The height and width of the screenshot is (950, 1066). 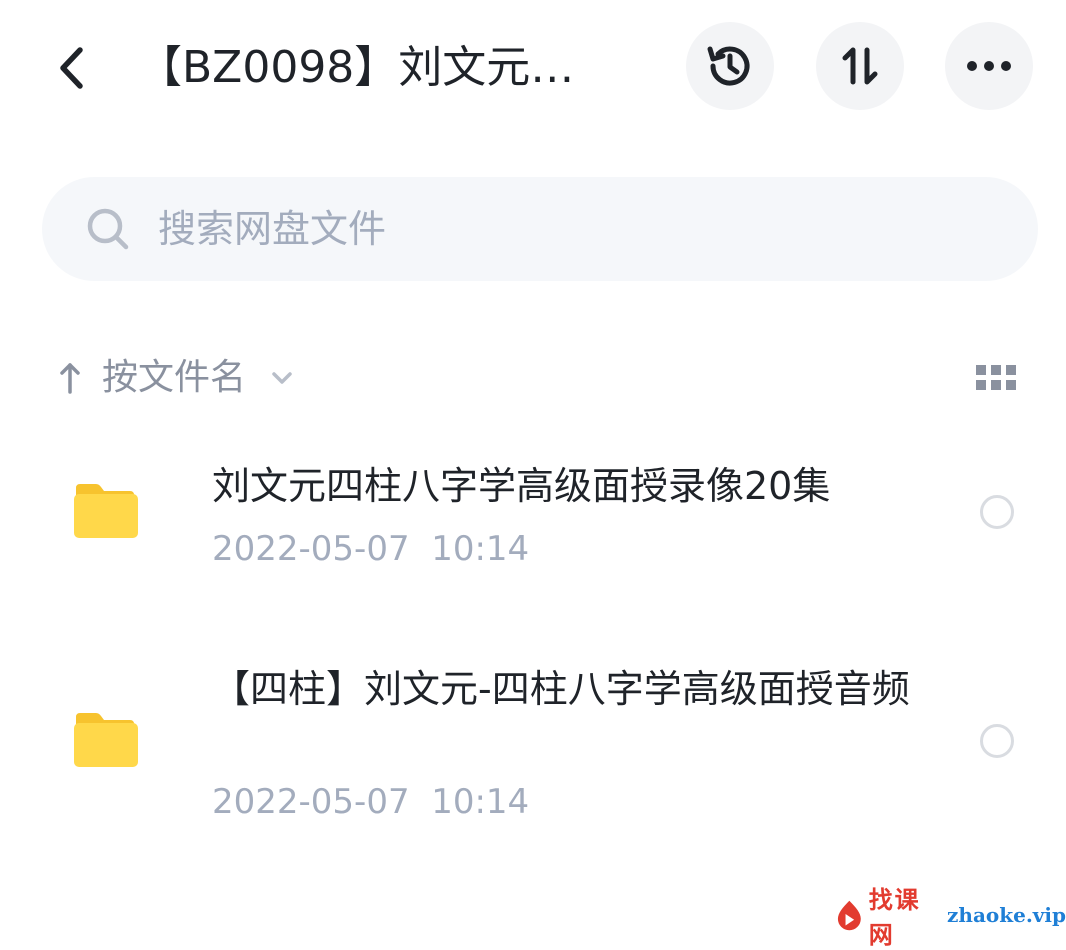 I want to click on search-input, so click(x=568, y=229).